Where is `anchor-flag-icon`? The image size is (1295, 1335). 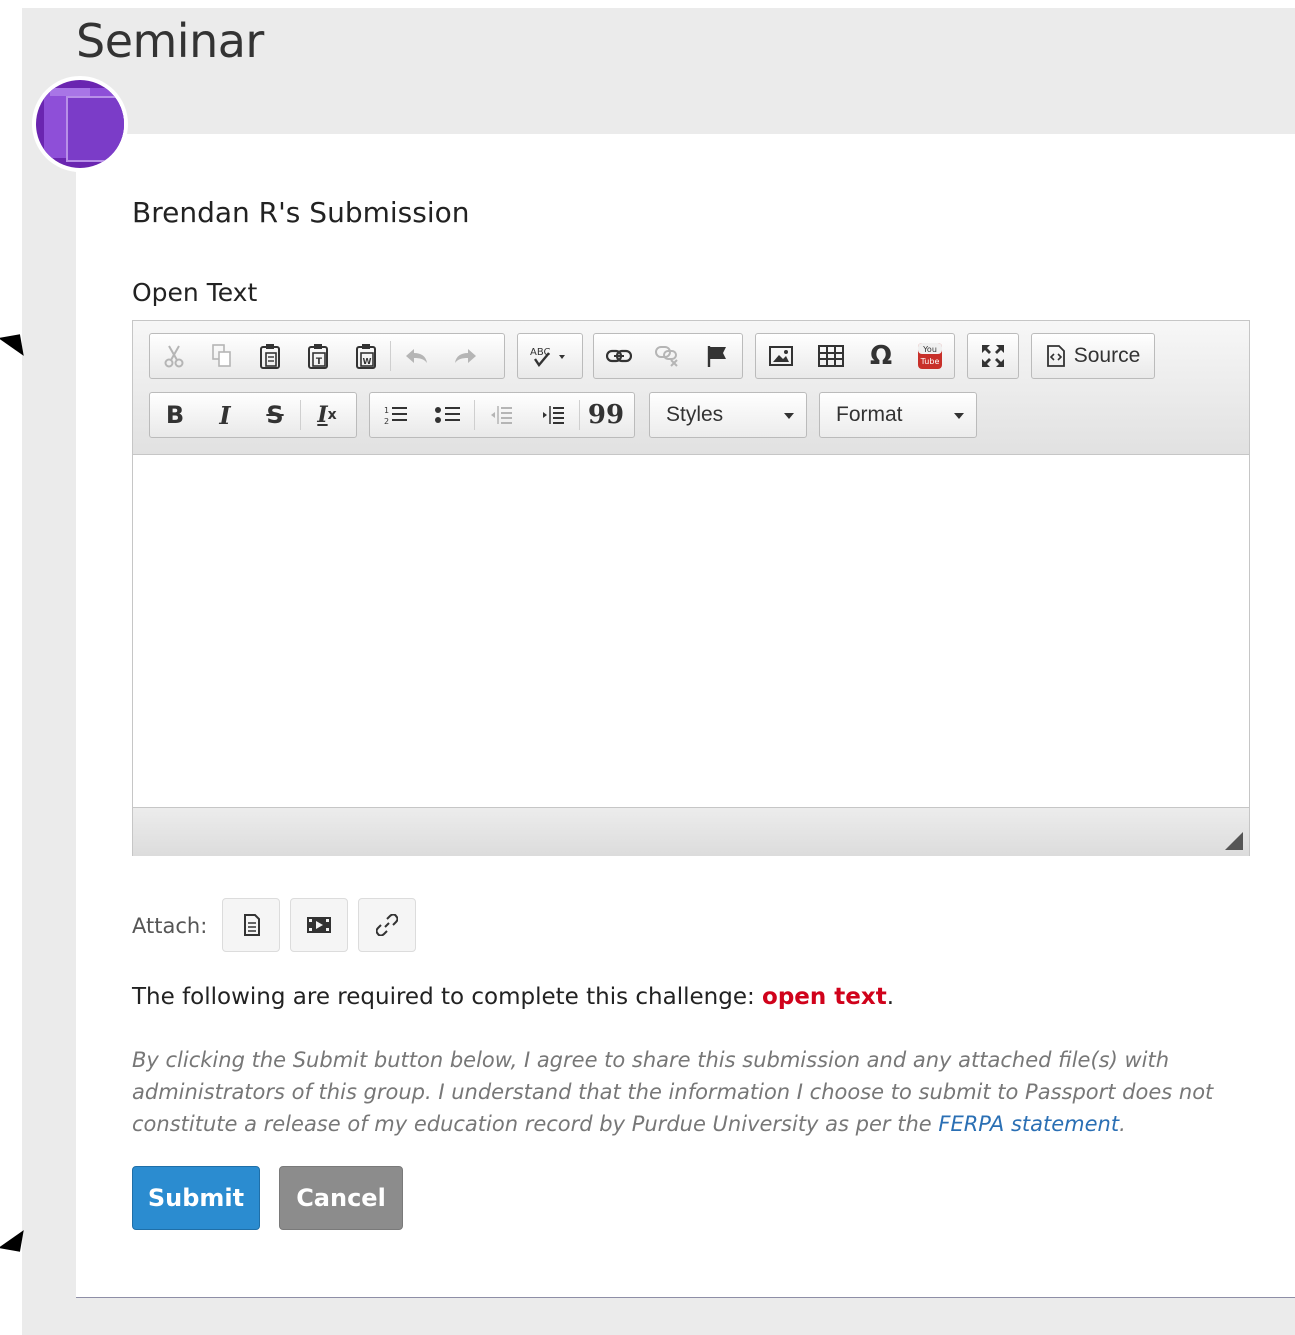
anchor-flag-icon is located at coordinates (717, 356).